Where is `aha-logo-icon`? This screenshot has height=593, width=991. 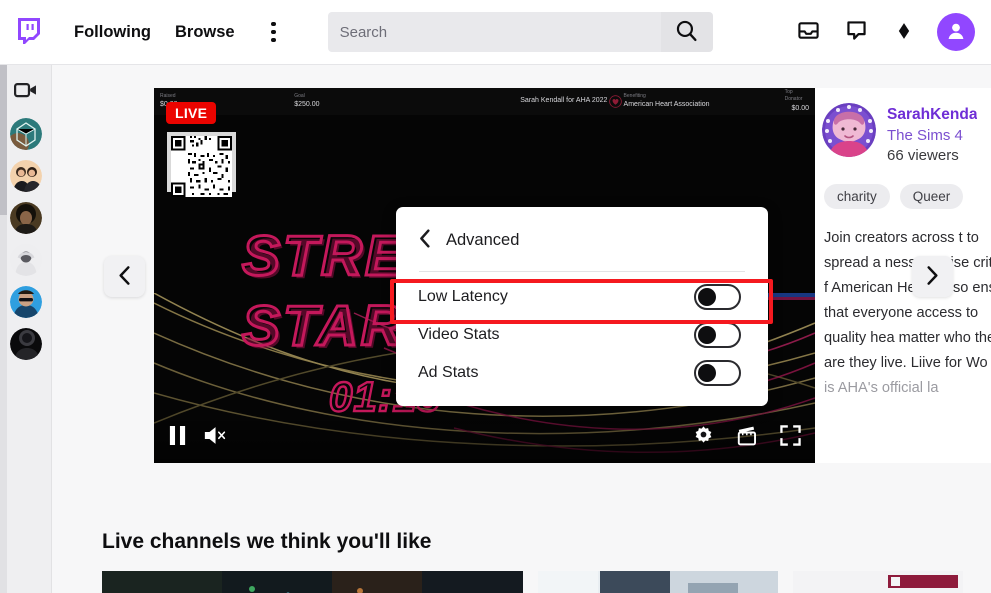 aha-logo-icon is located at coordinates (615, 101).